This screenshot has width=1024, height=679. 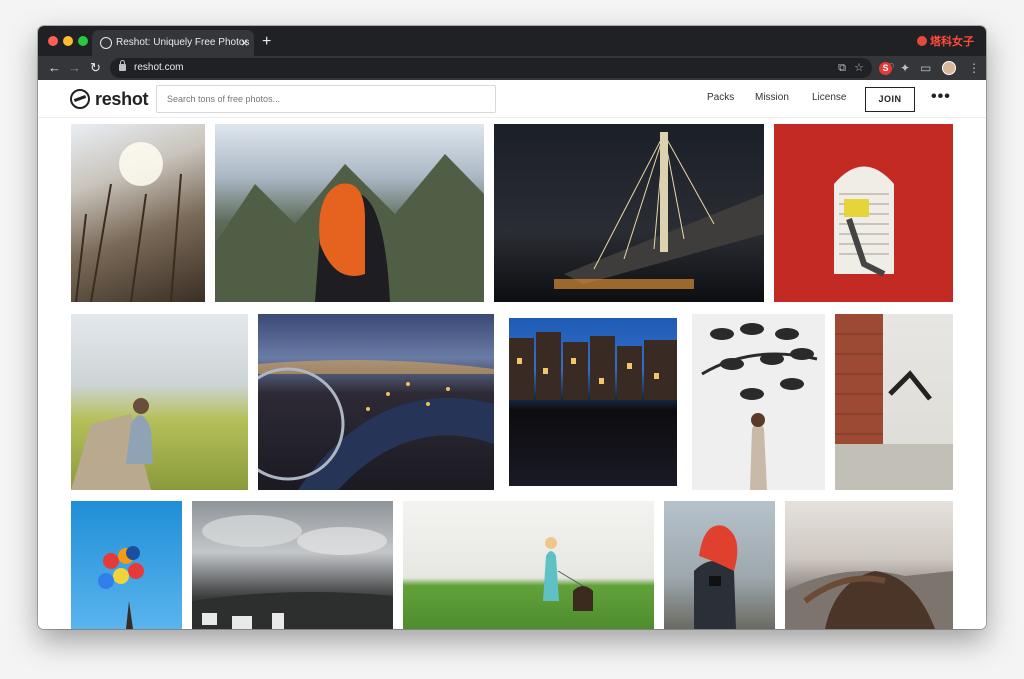 I want to click on photo-woman-leaf-mural, so click(x=758, y=402).